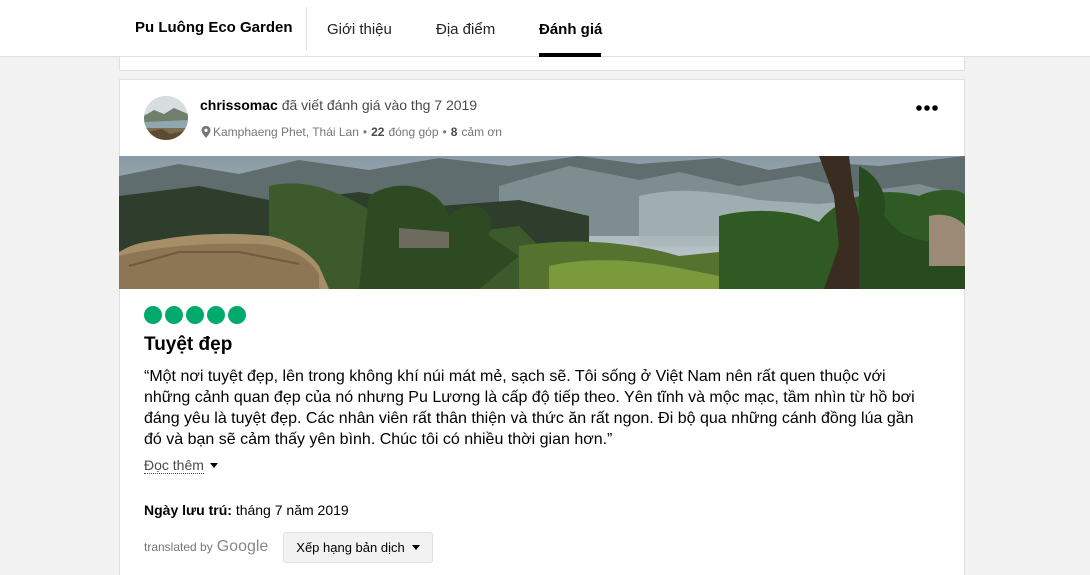 Image resolution: width=1090 pixels, height=575 pixels. What do you see at coordinates (174, 465) in the screenshot?
I see `read-more-label: Đọc thêm` at bounding box center [174, 465].